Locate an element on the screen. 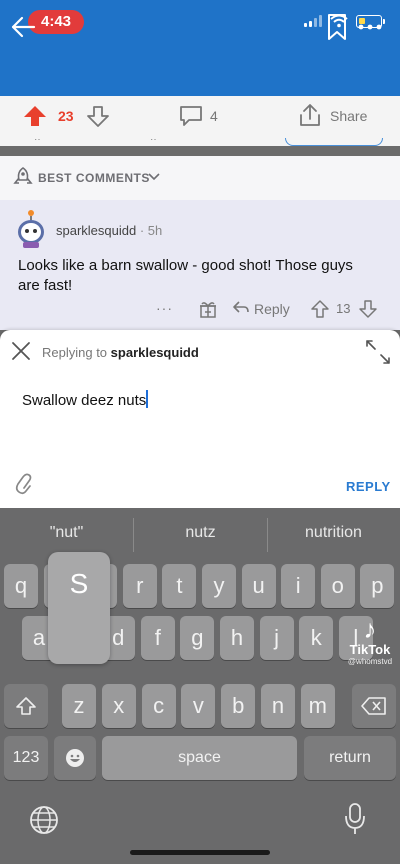 The image size is (400, 864). comment-age: 5h is located at coordinates (155, 230).